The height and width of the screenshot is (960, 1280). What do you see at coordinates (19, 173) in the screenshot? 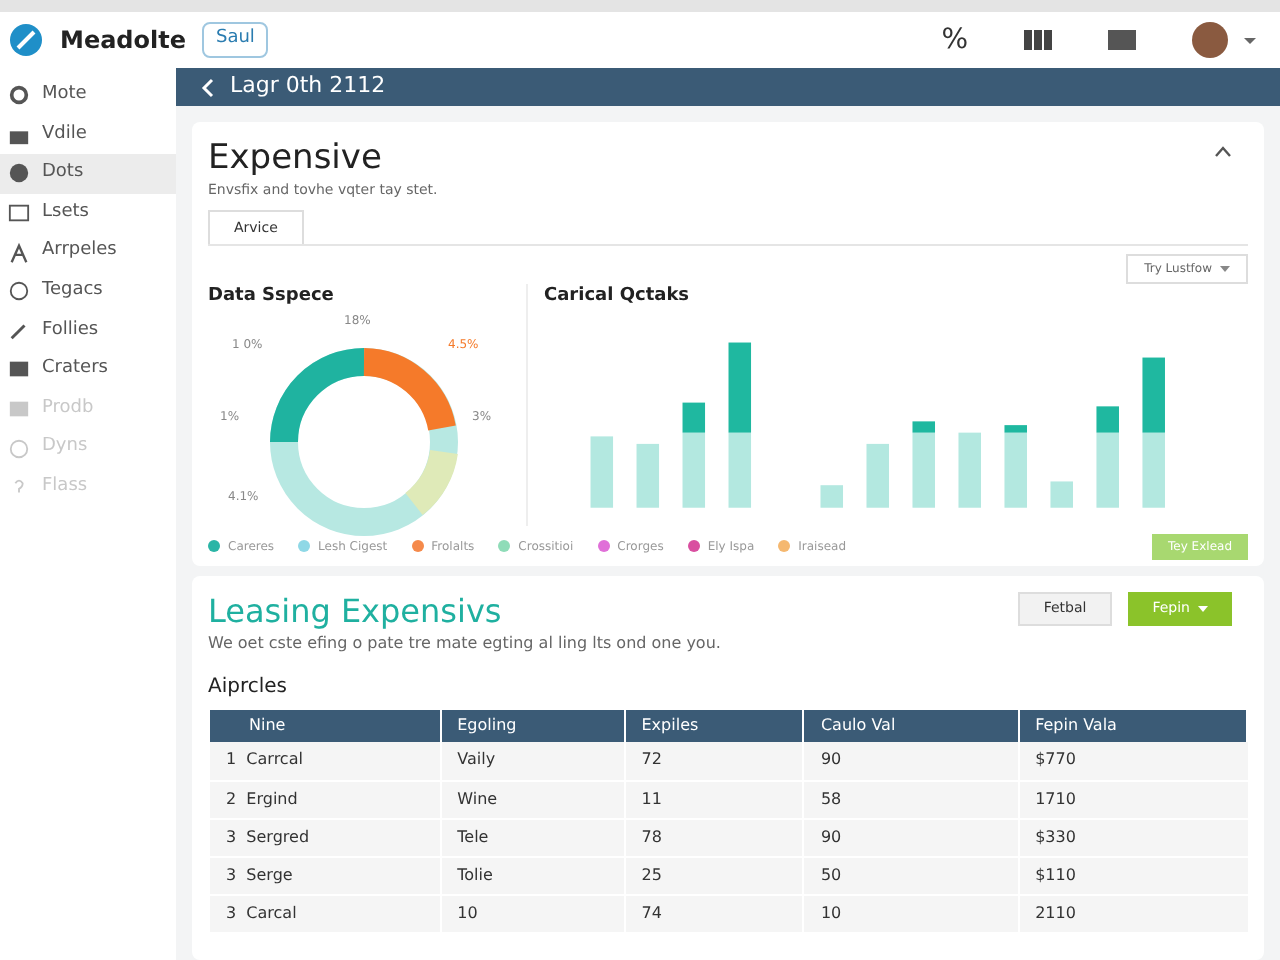
I see `dot-icon` at bounding box center [19, 173].